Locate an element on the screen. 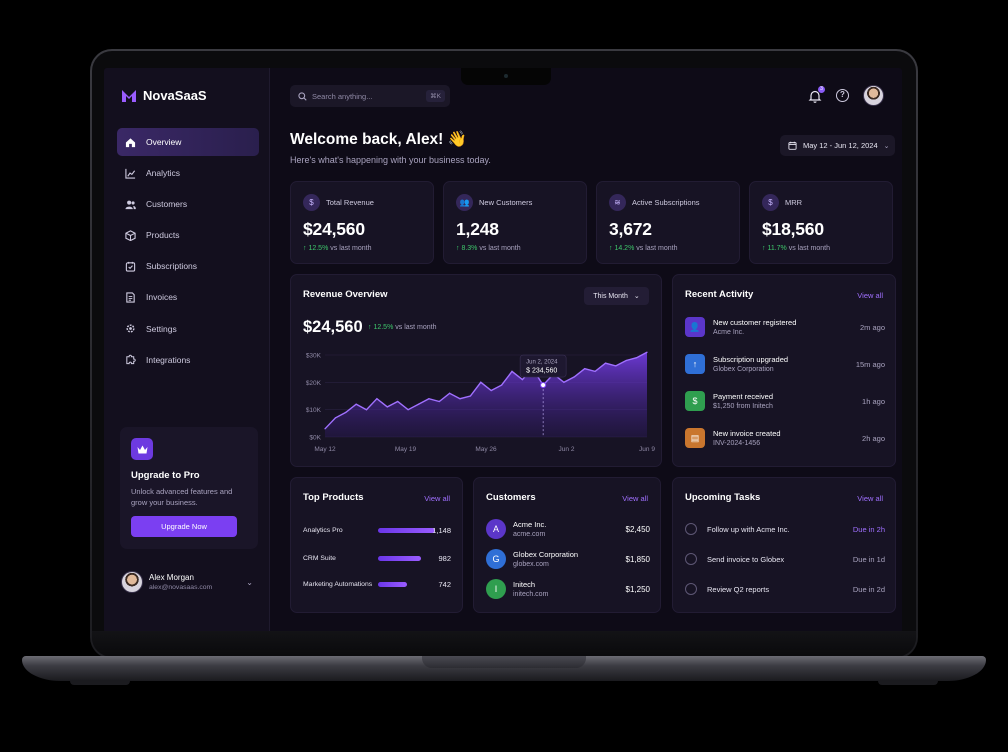 This screenshot has height=752, width=1008. task-row: Follow up with Acme Inc. Due in 2h is located at coordinates (785, 529).